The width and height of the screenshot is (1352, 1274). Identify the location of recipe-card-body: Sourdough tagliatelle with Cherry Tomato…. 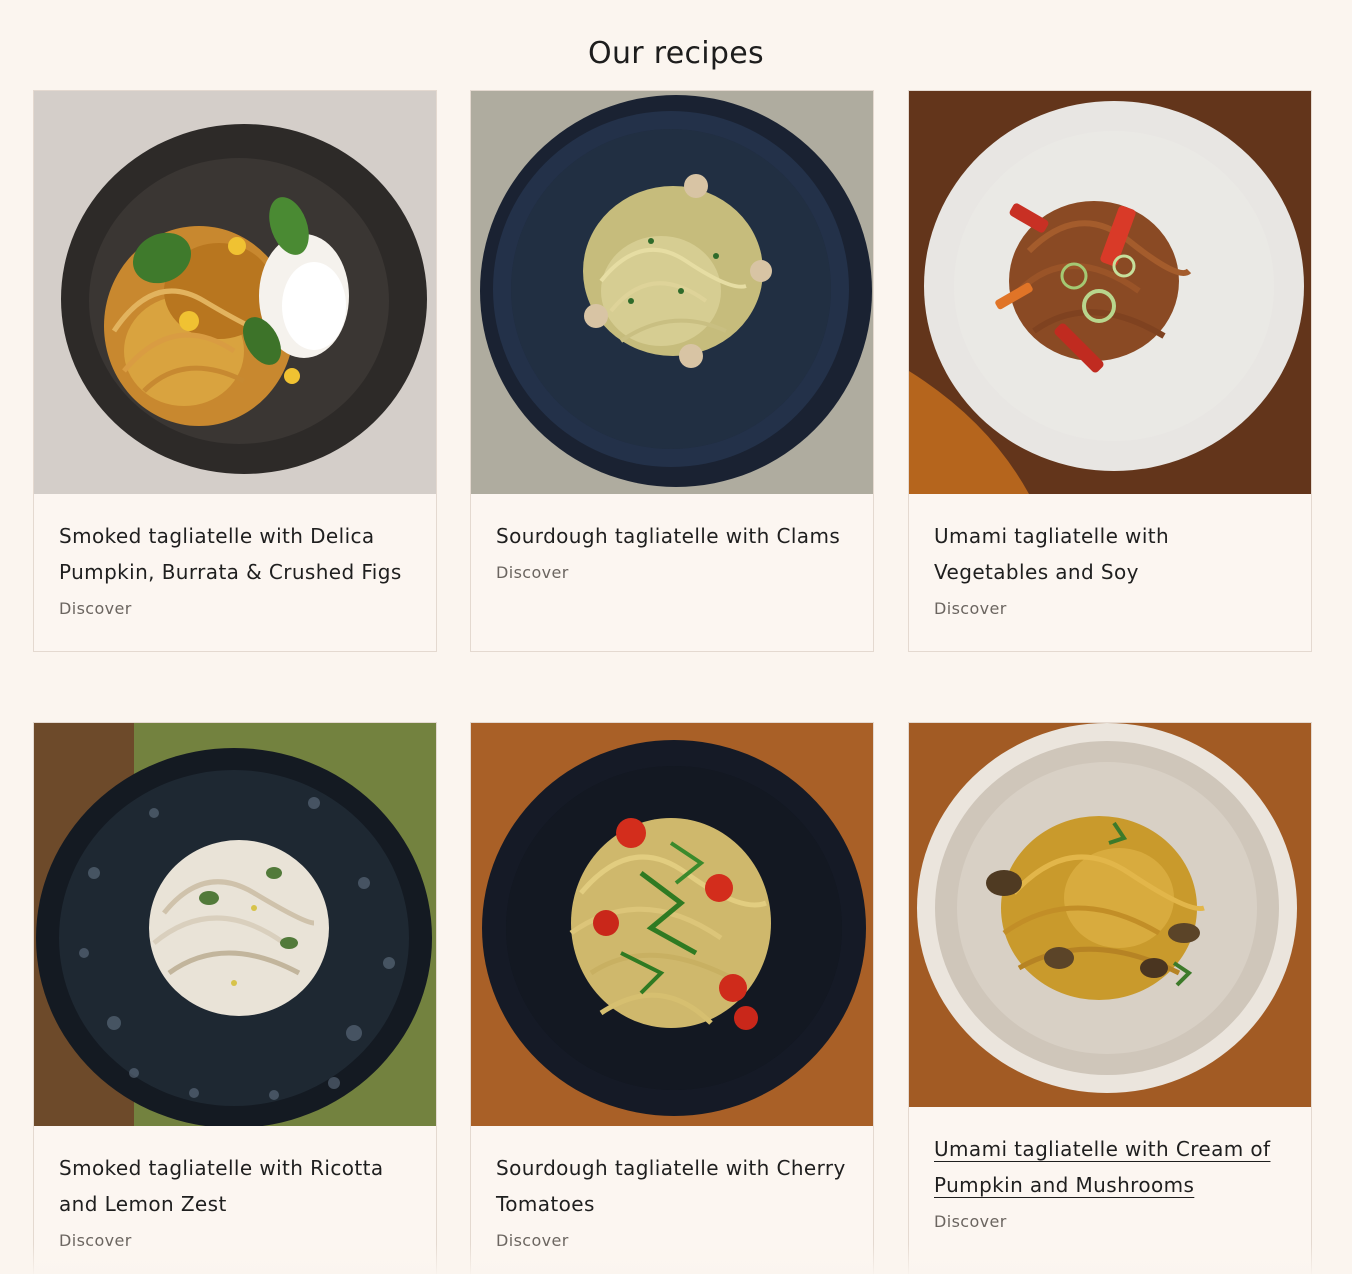
(672, 1192).